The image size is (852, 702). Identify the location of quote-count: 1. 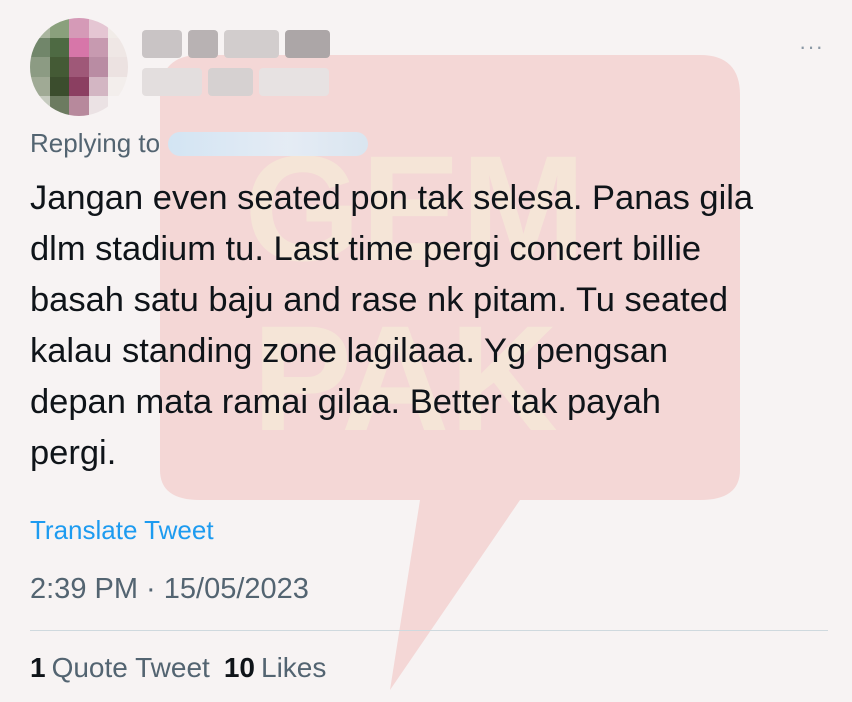
(38, 667).